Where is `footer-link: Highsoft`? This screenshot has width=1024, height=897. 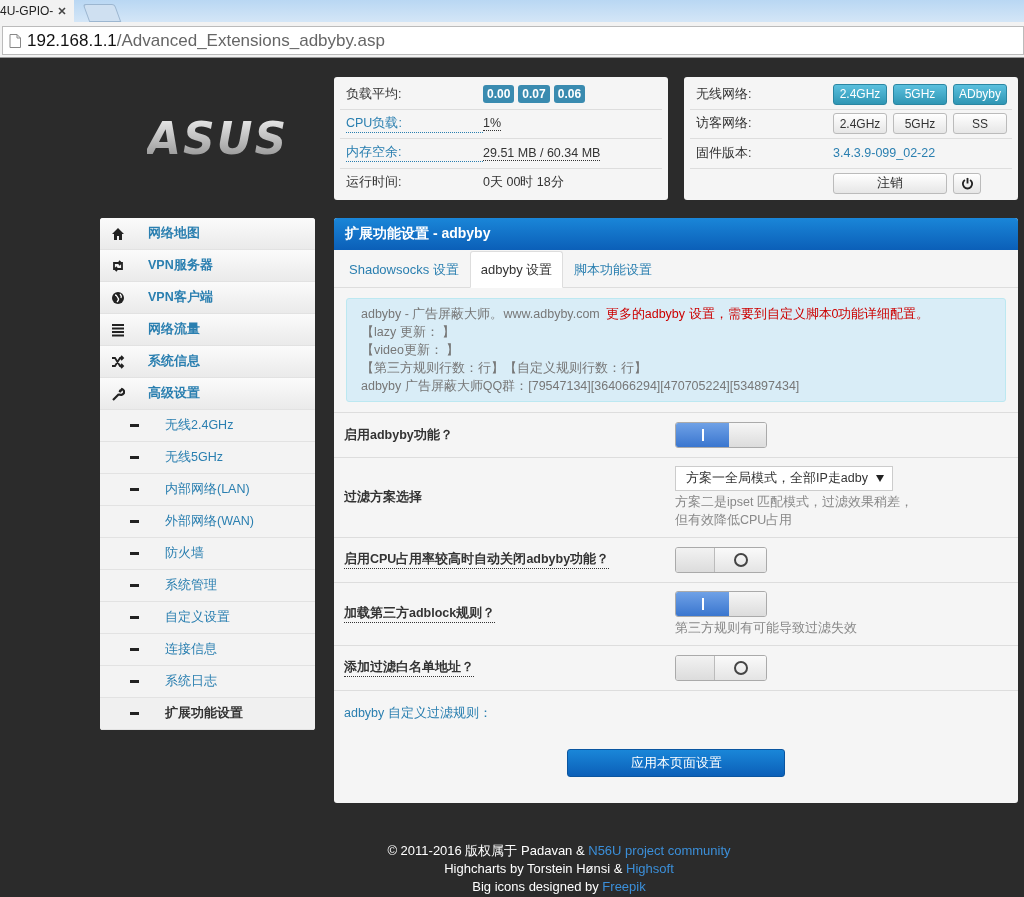
footer-link: Highsoft is located at coordinates (650, 868).